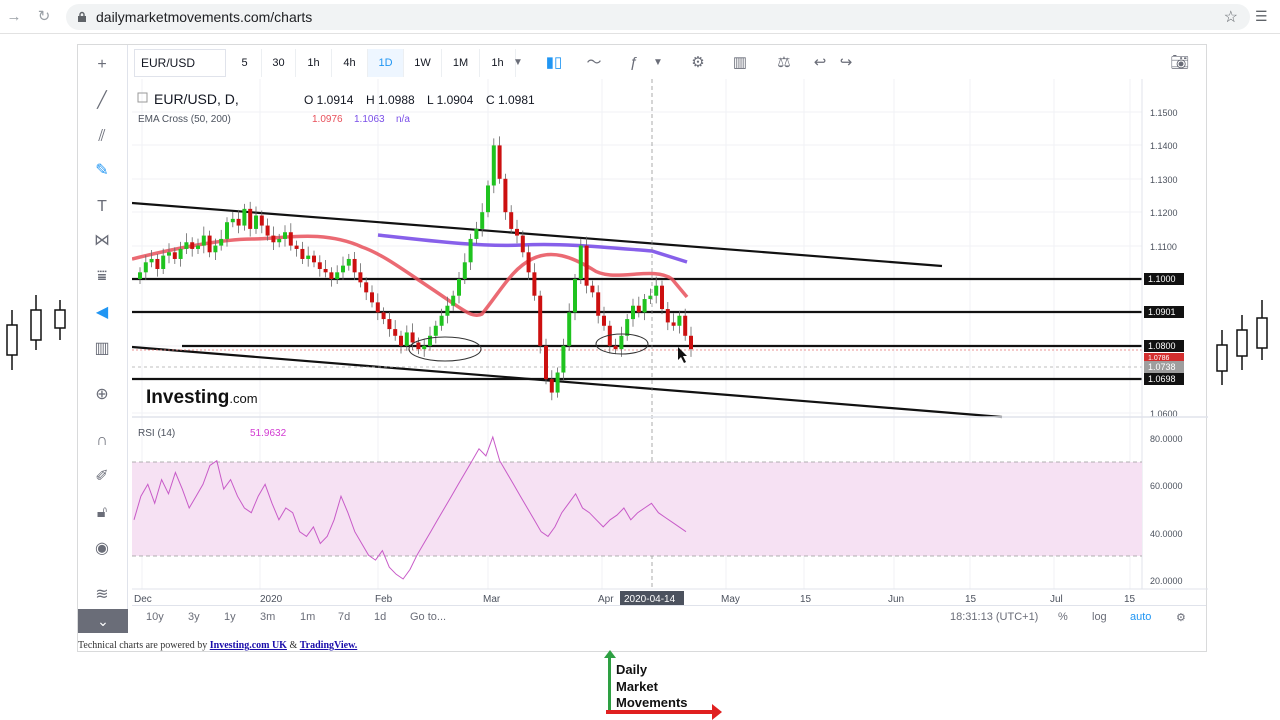 The image size is (1280, 720). I want to click on trend-line-icon: ╱, so click(102, 101).